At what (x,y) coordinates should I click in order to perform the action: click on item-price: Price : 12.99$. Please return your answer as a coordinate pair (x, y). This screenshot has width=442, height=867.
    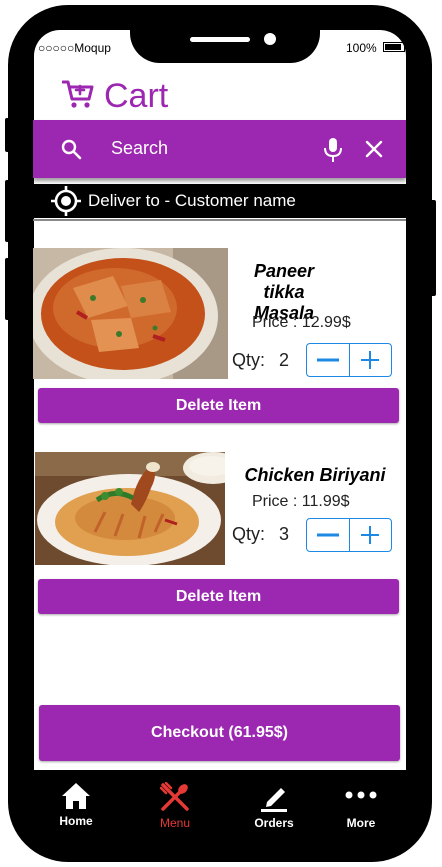
    Looking at the image, I should click on (301, 322).